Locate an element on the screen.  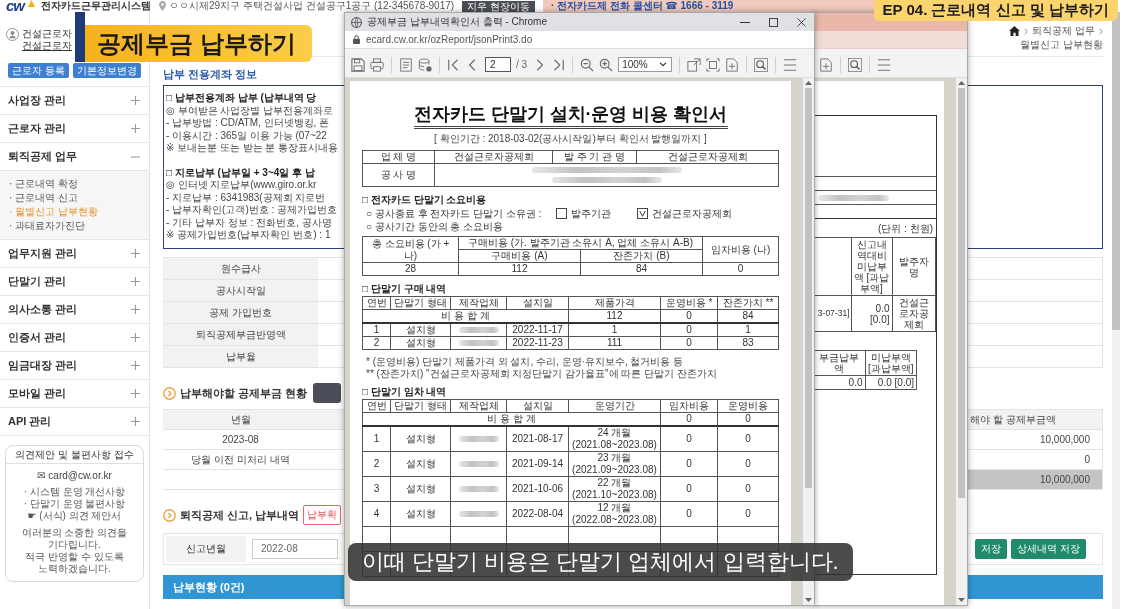
table-cell: 4 is located at coordinates (376, 514).